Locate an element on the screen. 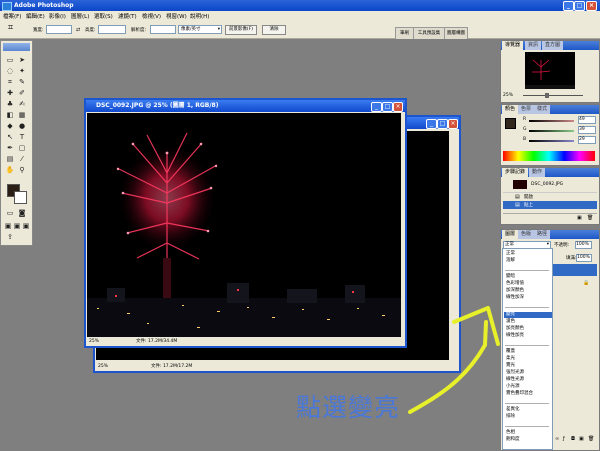 Image resolution: width=600 pixels, height=451 pixels. height-input is located at coordinates (112, 29).